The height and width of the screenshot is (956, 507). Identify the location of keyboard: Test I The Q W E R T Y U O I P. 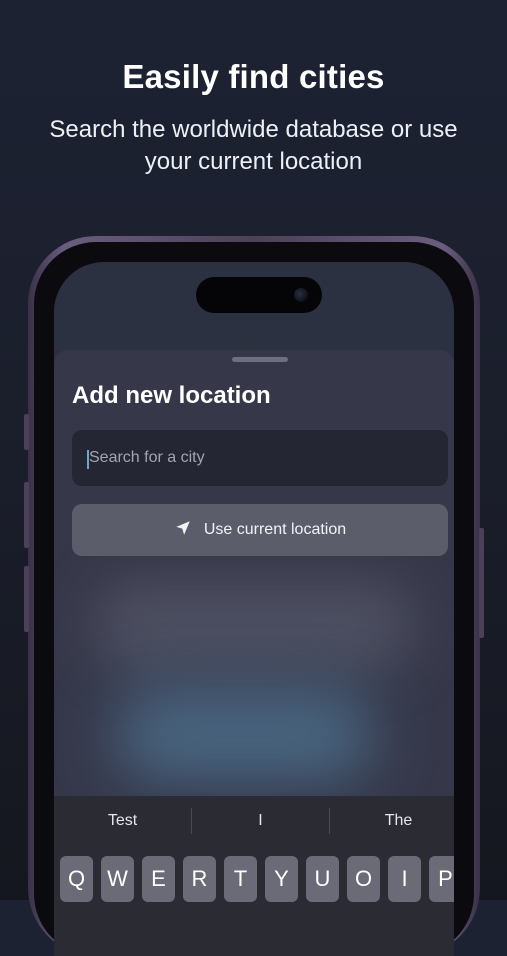
(254, 876).